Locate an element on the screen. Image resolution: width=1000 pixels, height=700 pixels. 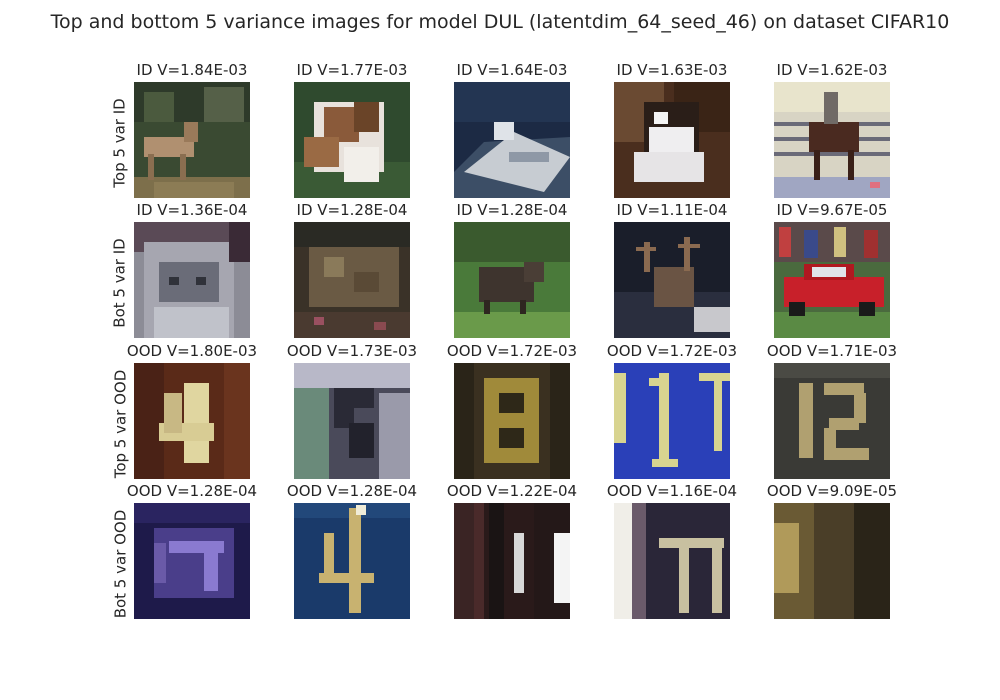
image-cell: ID V=1.36E-04 is located at coordinates (192, 270).